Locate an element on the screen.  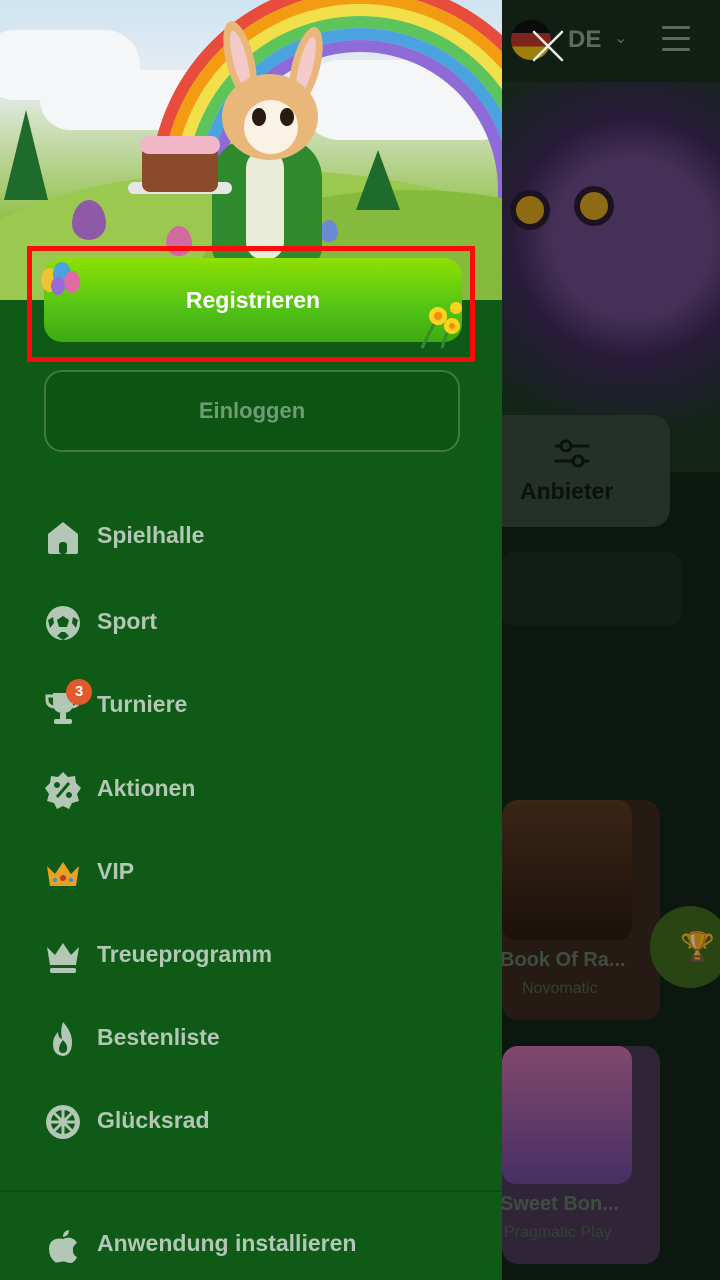
wheel-icon is located at coordinates (63, 1122).